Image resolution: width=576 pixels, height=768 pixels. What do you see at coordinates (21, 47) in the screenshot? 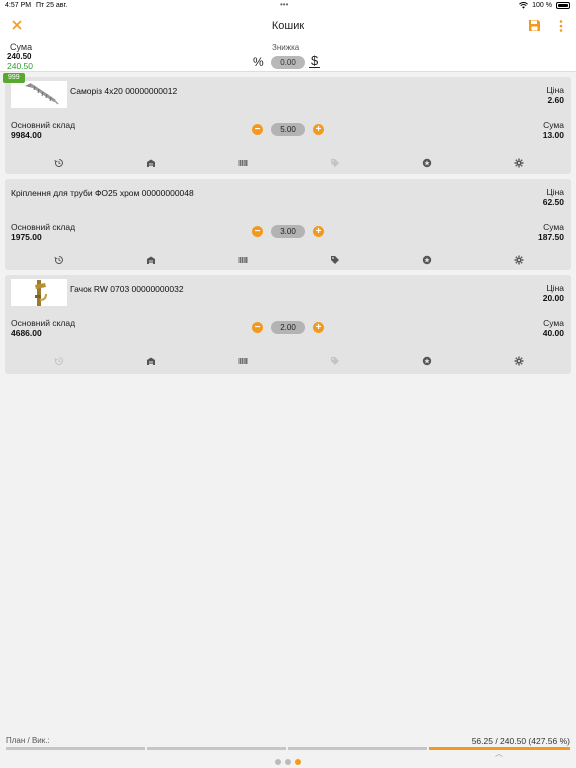
I see `total-sum-label: Сума` at bounding box center [21, 47].